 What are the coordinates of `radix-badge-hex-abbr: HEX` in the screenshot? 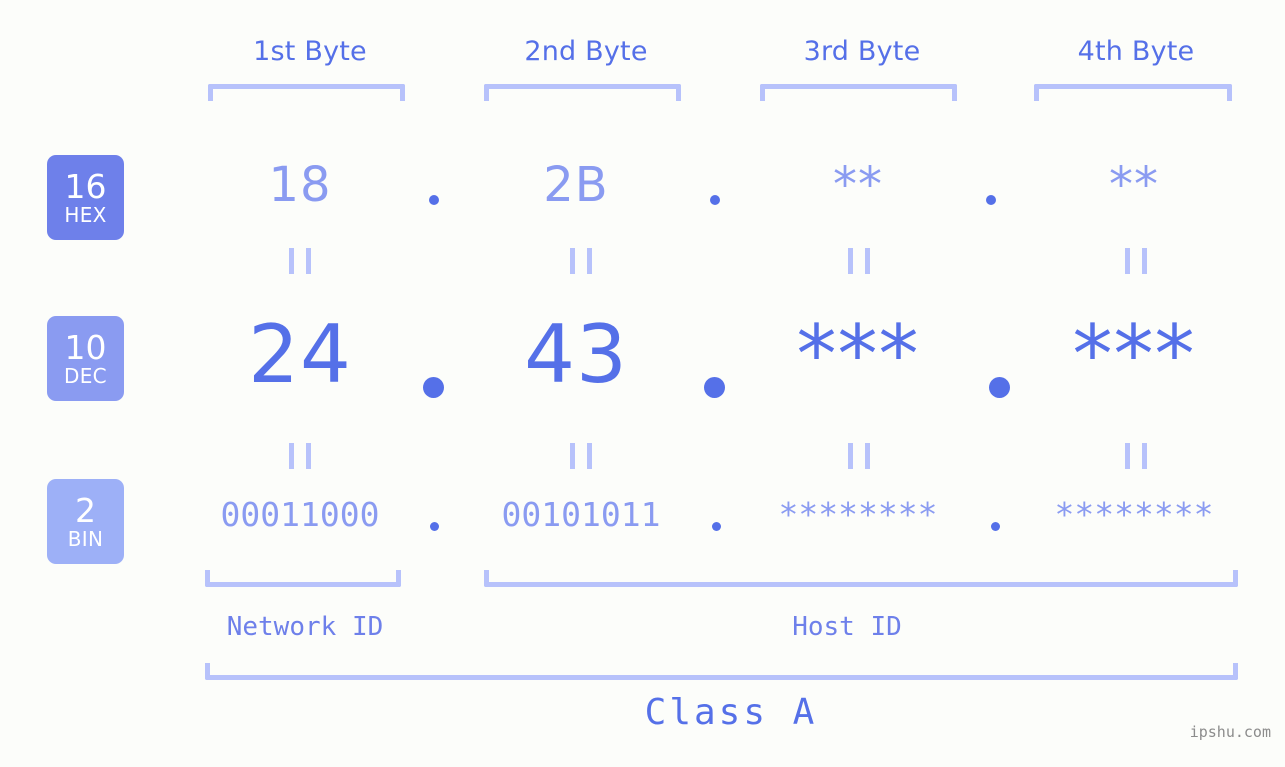 It's located at (85, 214).